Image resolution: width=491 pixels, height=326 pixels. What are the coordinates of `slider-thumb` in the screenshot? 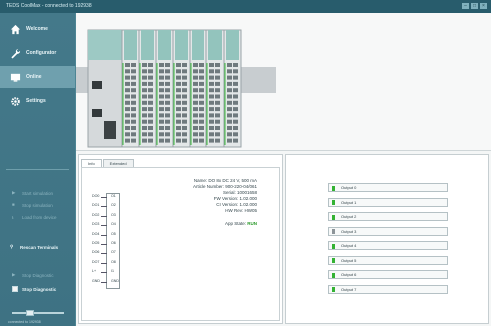 It's located at (30, 313).